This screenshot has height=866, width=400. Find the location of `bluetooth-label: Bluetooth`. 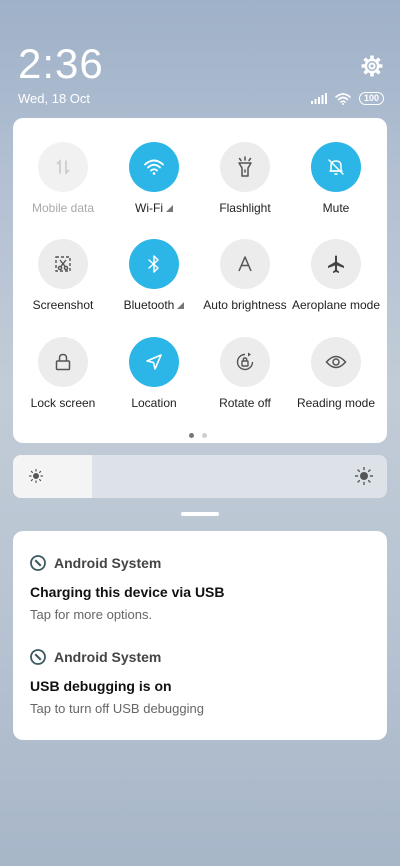

bluetooth-label: Bluetooth is located at coordinates (149, 305).